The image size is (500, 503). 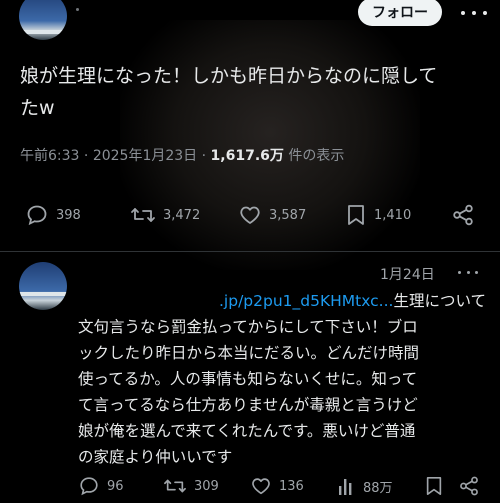 What do you see at coordinates (37, 108) in the screenshot?
I see `tweet-text-line: たw` at bounding box center [37, 108].